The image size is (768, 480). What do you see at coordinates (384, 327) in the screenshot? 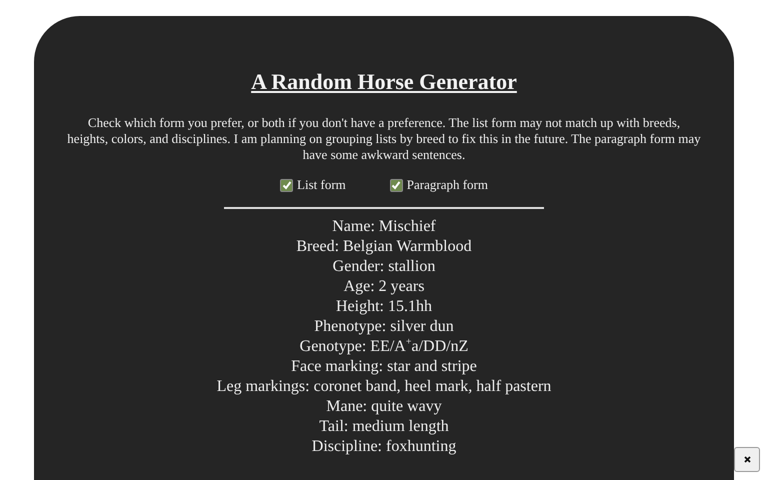
I see `horse-trait: Phenotype: silver dun` at bounding box center [384, 327].